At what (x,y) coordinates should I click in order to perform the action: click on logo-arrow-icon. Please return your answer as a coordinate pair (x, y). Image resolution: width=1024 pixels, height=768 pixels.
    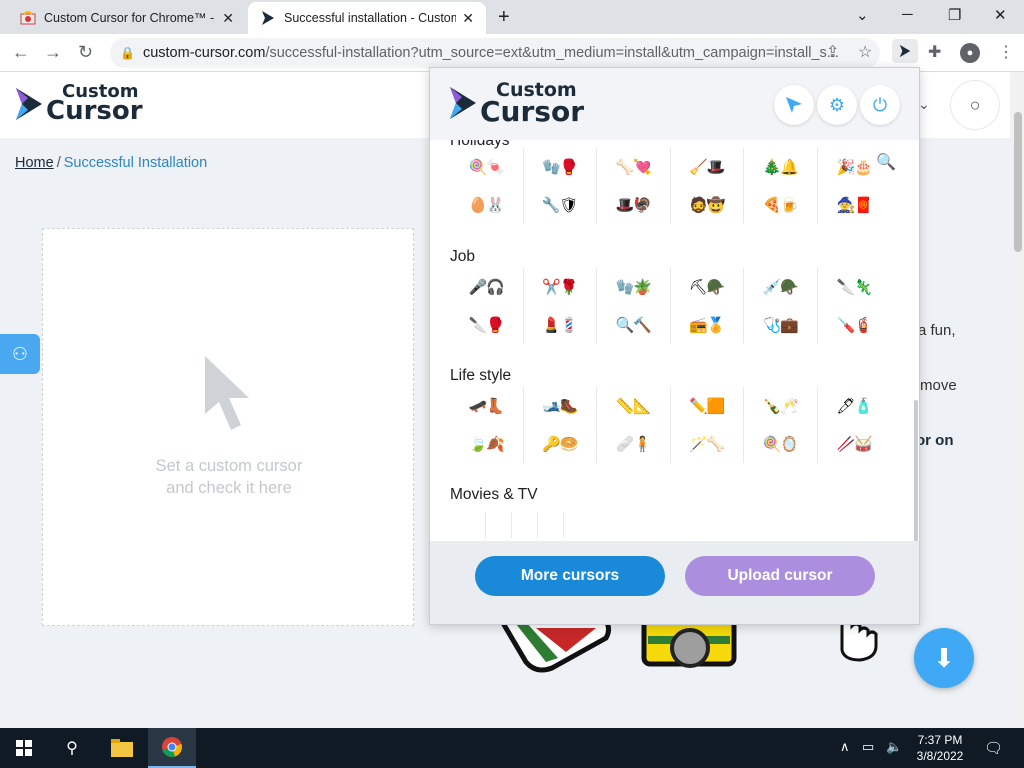
    Looking at the image, I should click on (29, 103).